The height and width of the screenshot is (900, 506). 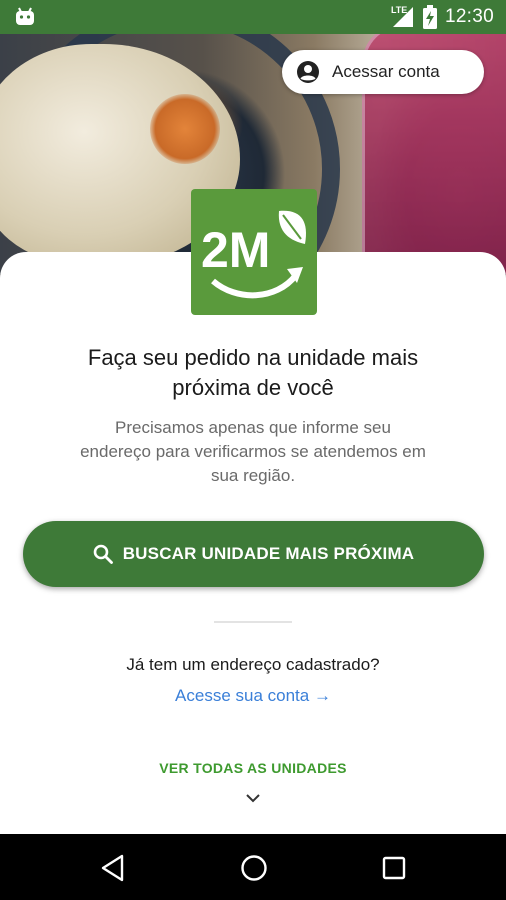 I want to click on home-icon, so click(x=254, y=868).